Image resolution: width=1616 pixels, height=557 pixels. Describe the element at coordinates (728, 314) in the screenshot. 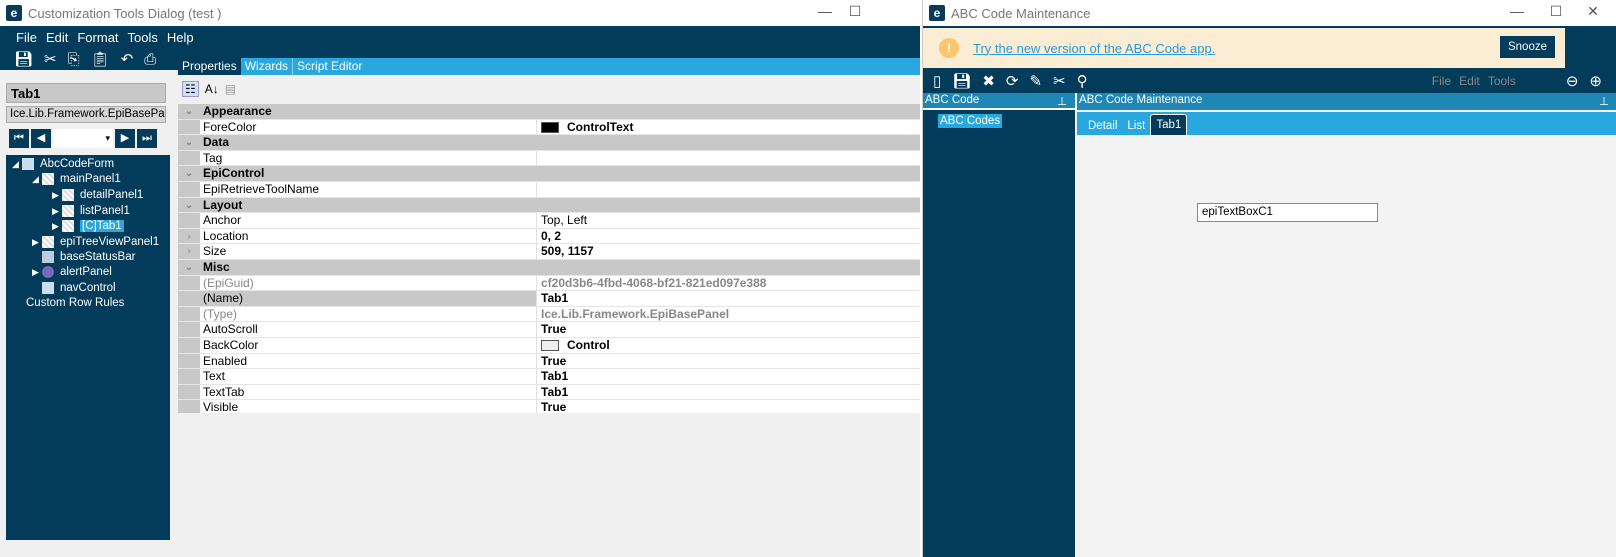

I see `property-value: Ice.Lib.Framework.EpiBasePanel` at that location.